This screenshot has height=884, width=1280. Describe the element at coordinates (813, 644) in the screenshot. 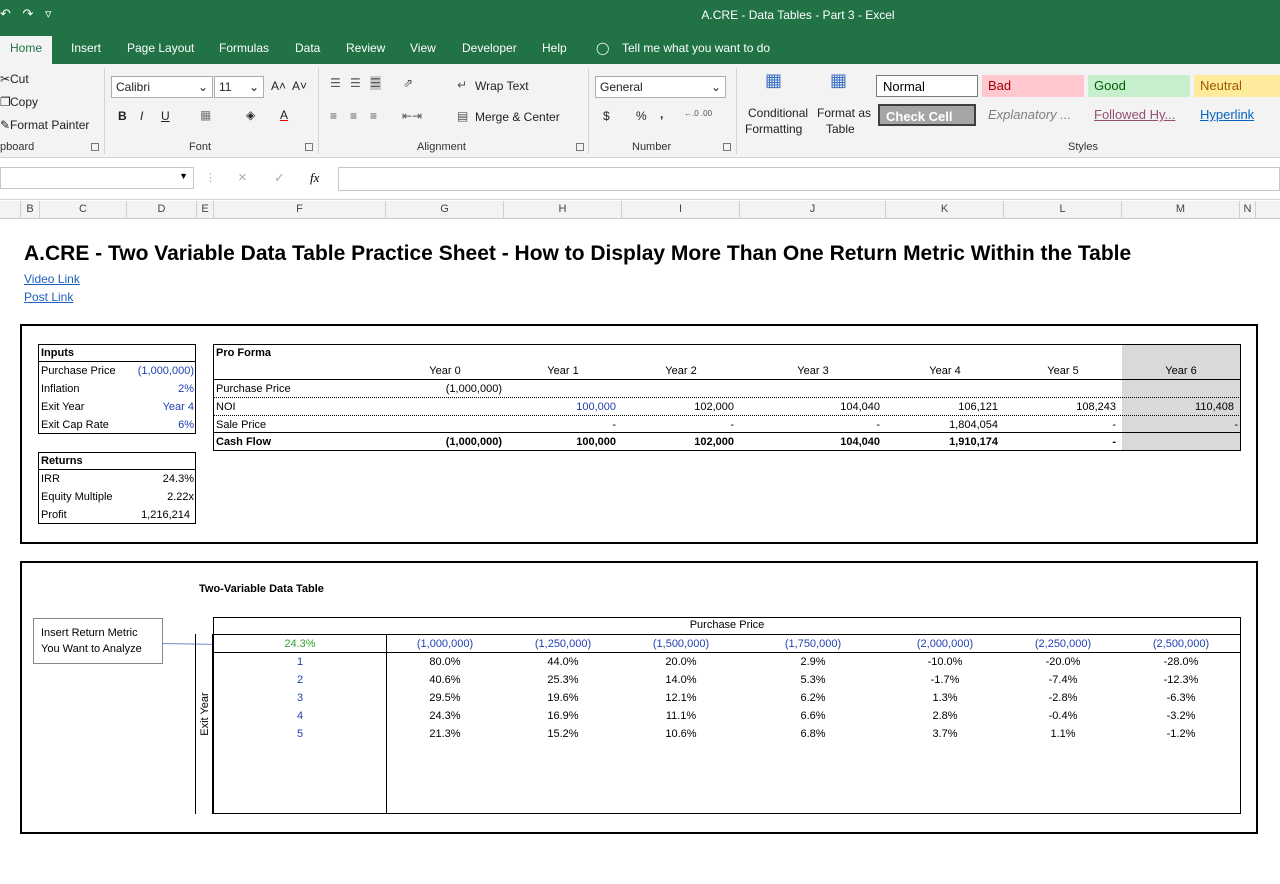

I see `dt-col-header: (1,750,000)` at that location.